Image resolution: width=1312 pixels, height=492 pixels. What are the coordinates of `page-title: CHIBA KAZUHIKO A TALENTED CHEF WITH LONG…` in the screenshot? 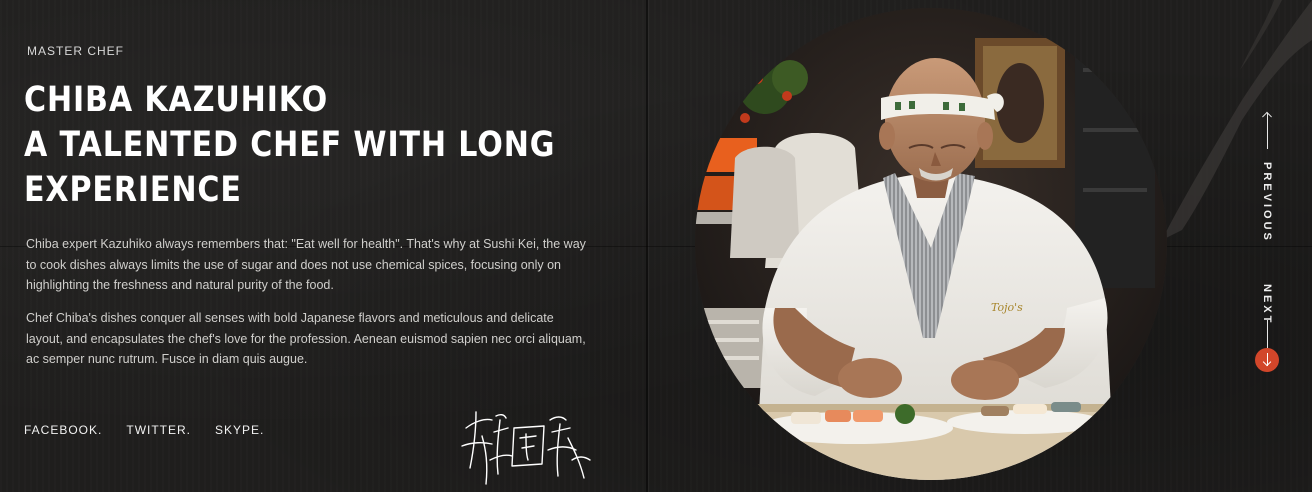 It's located at (290, 145).